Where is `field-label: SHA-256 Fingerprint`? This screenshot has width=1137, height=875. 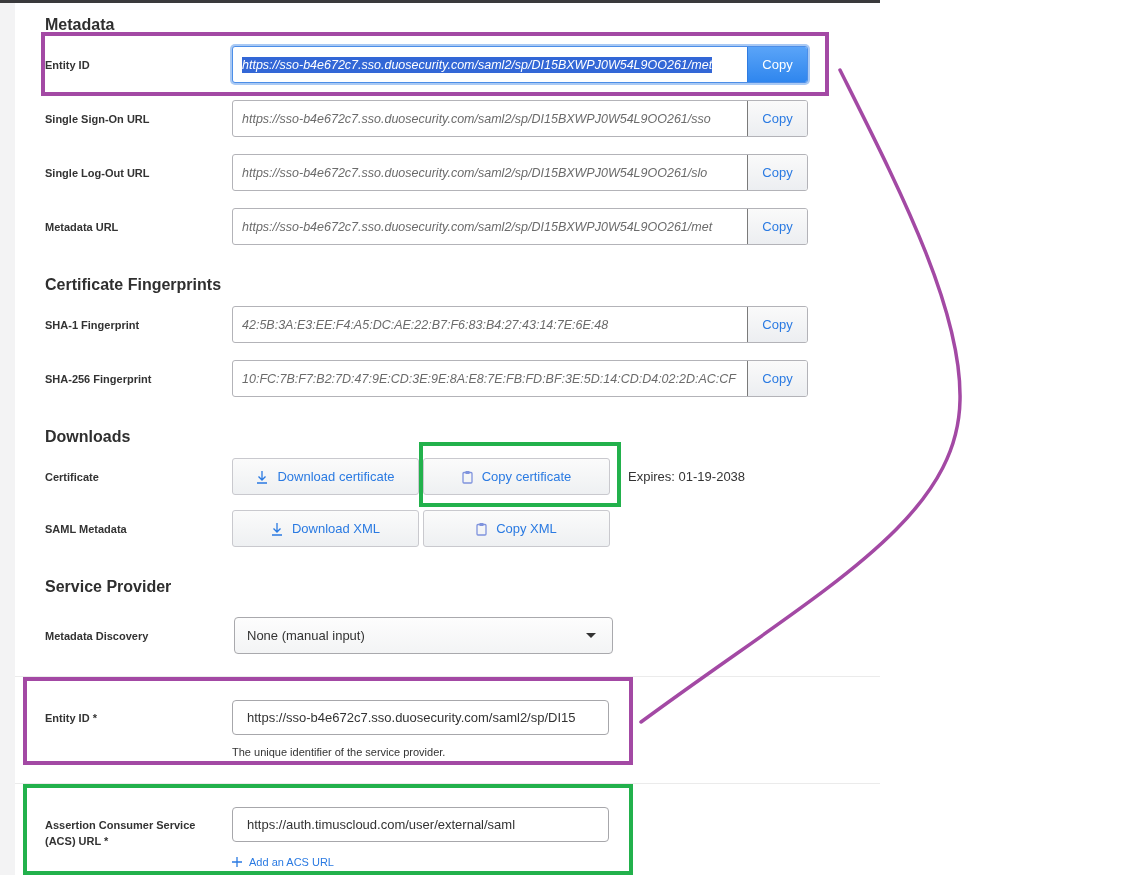
field-label: SHA-256 Fingerprint is located at coordinates (98, 379).